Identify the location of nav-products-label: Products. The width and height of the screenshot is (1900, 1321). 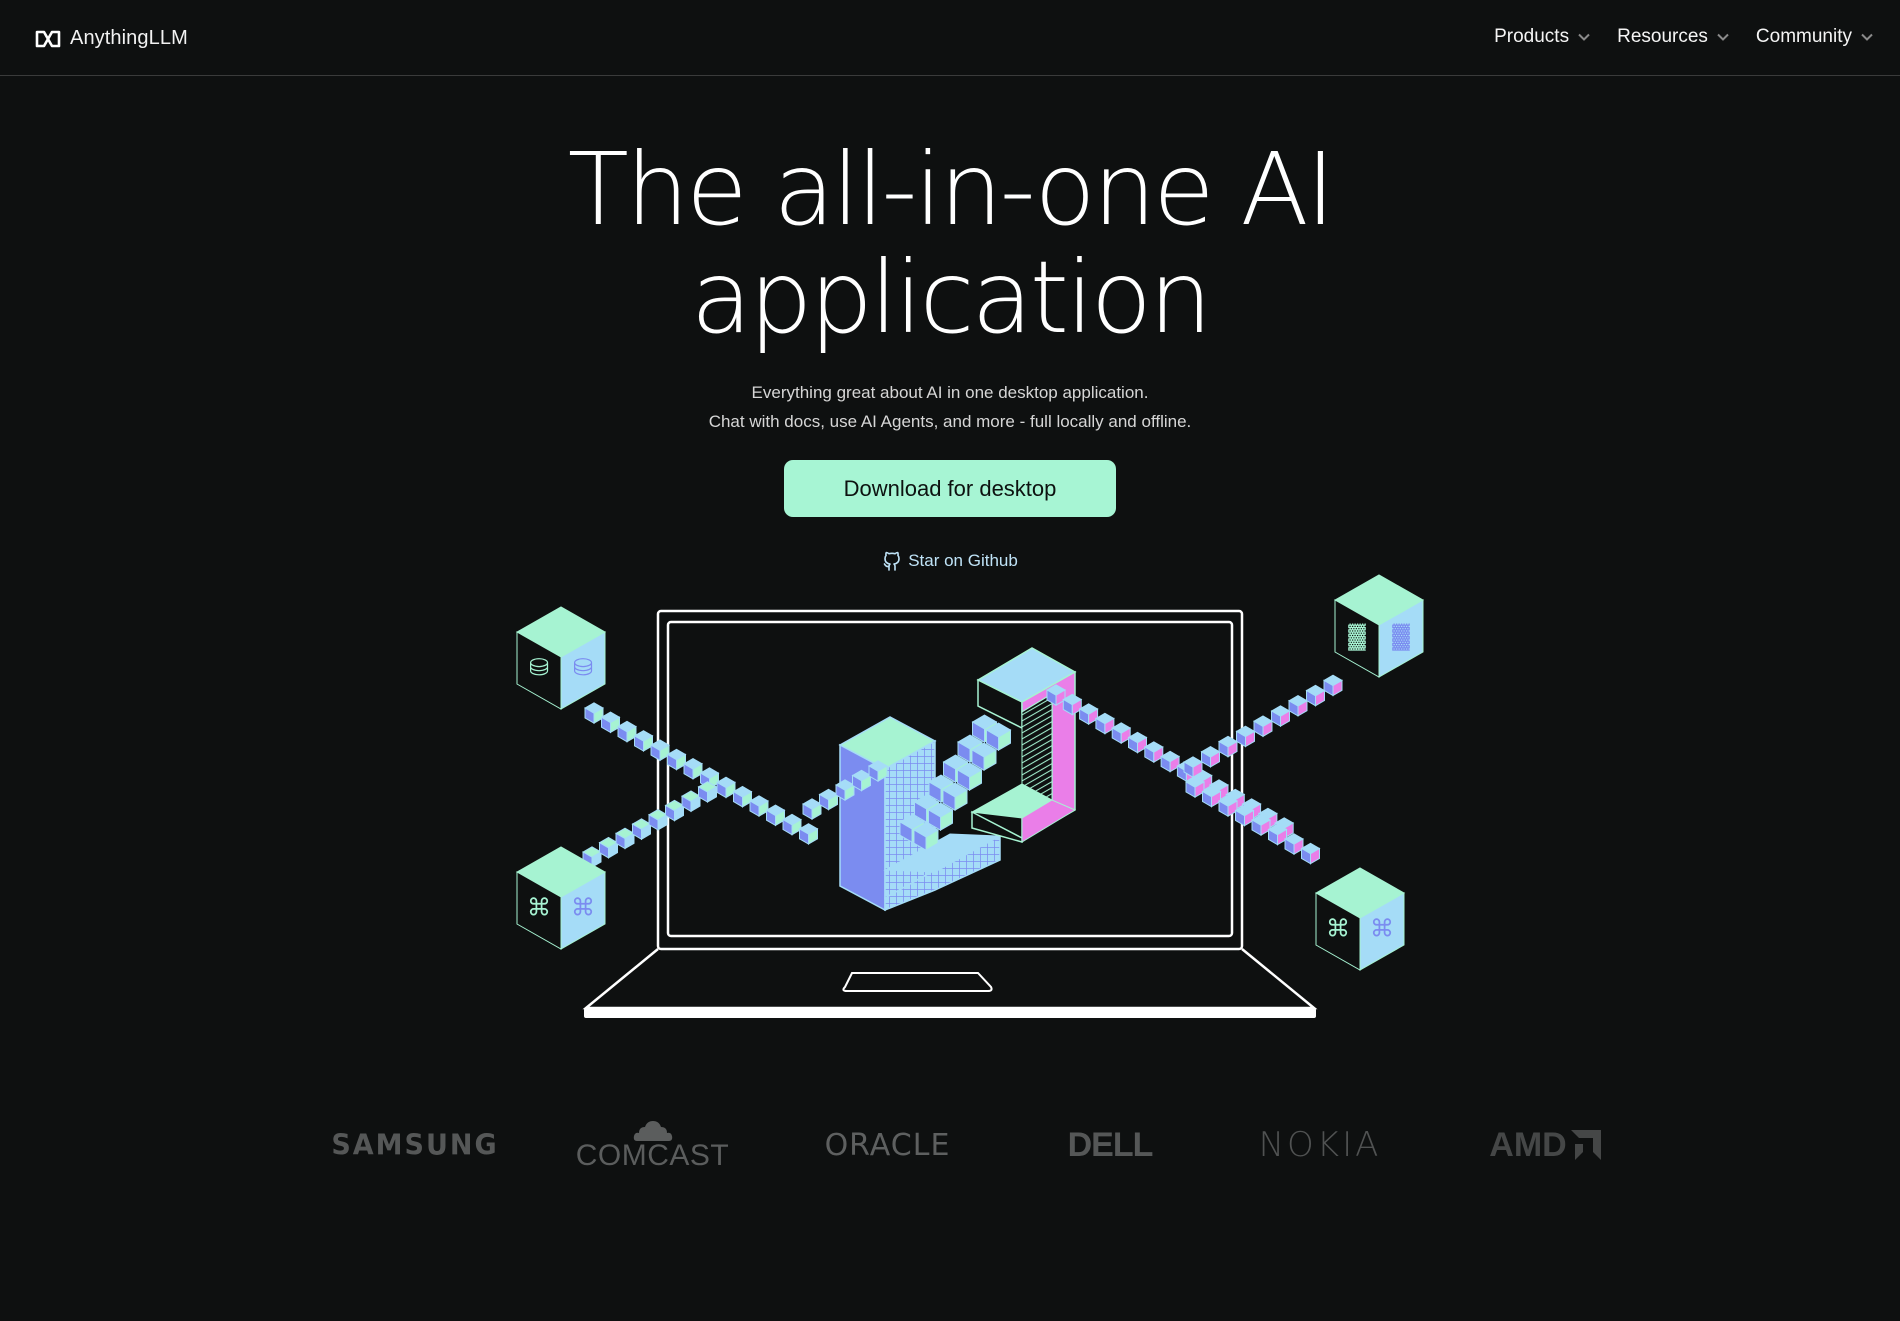
(1532, 36).